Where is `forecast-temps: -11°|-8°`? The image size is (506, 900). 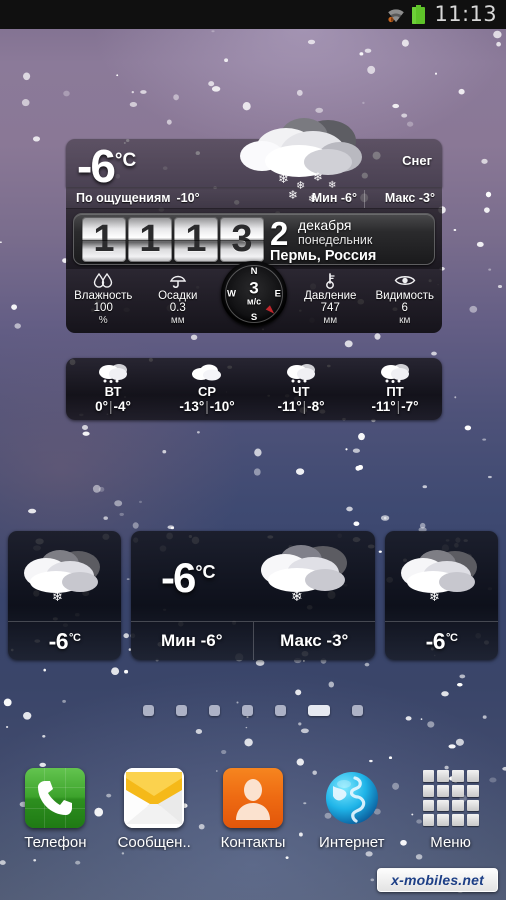
forecast-temps: -11°|-8° is located at coordinates (301, 406).